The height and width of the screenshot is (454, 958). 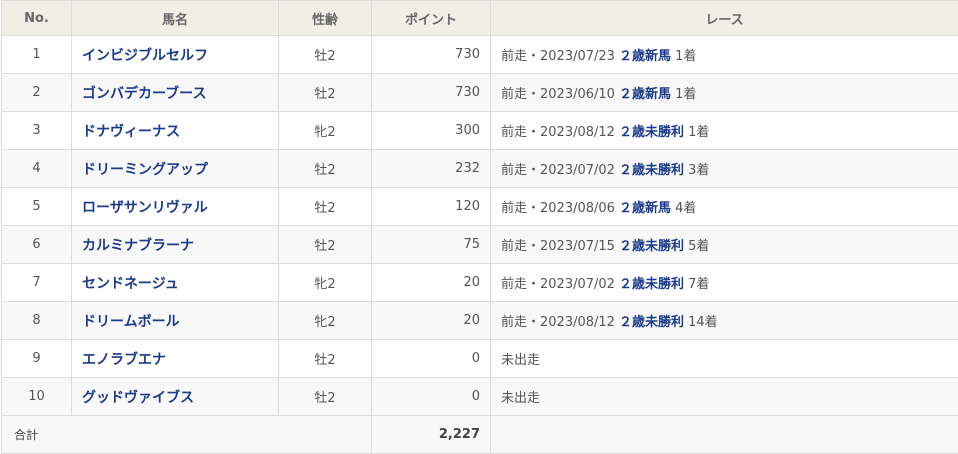 What do you see at coordinates (187, 435) in the screenshot?
I see `total-label: 合計` at bounding box center [187, 435].